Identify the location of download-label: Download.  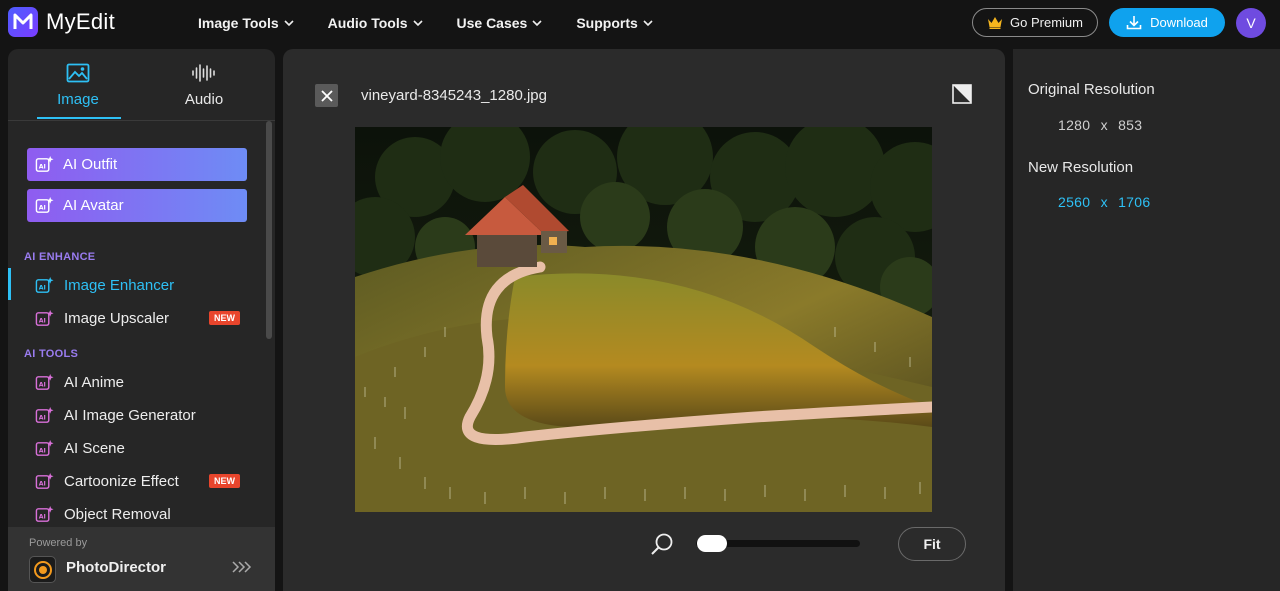
(1179, 22).